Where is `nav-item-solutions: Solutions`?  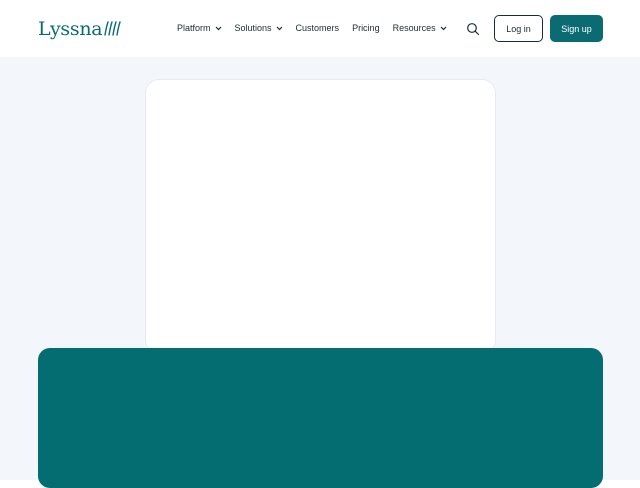
nav-item-solutions: Solutions is located at coordinates (259, 28).